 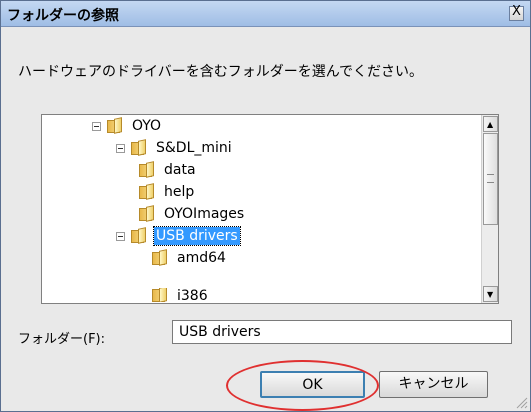 I want to click on tree-item-amd64: amd64, so click(x=190, y=258).